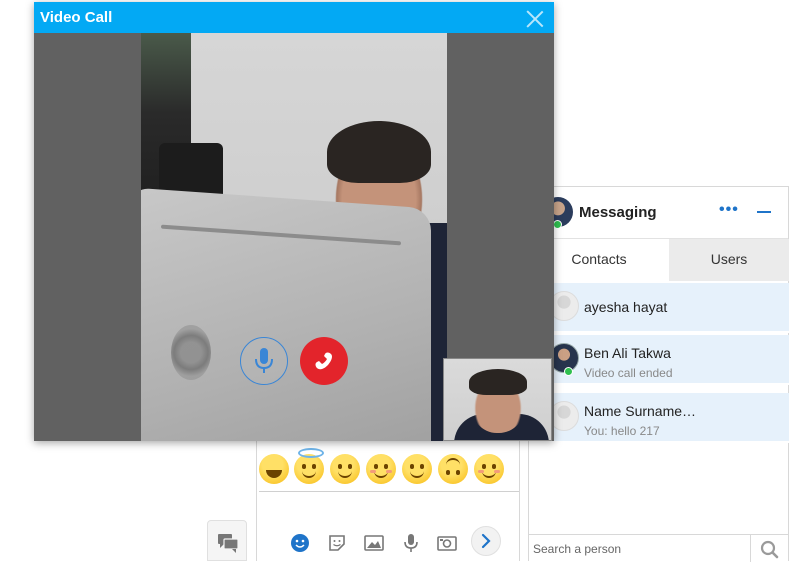 The image size is (800, 568). I want to click on image-button, so click(374, 543).